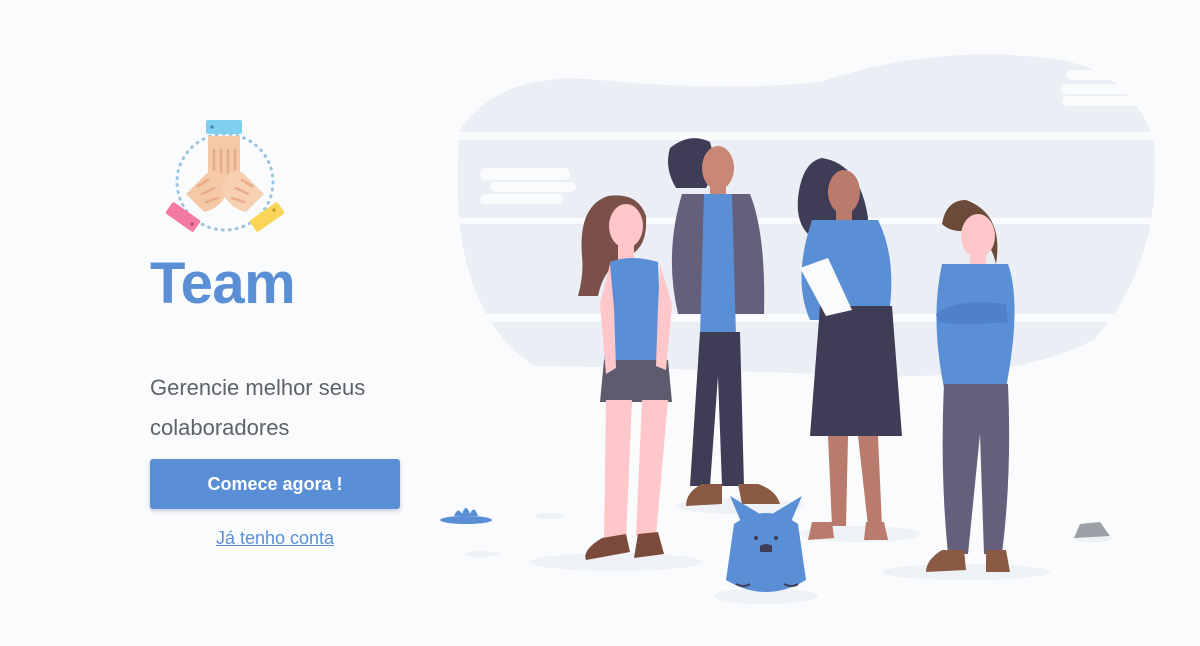  Describe the element at coordinates (275, 484) in the screenshot. I see `start-button: Comece agora !` at that location.